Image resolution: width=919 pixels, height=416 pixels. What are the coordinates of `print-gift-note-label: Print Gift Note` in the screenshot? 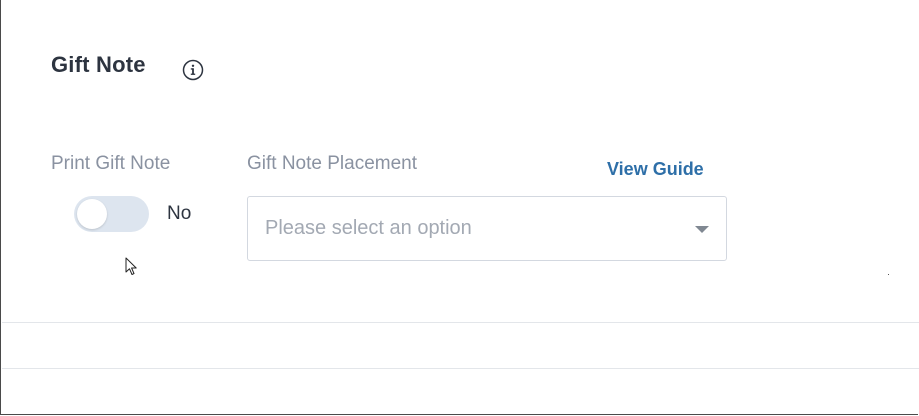 It's located at (111, 163).